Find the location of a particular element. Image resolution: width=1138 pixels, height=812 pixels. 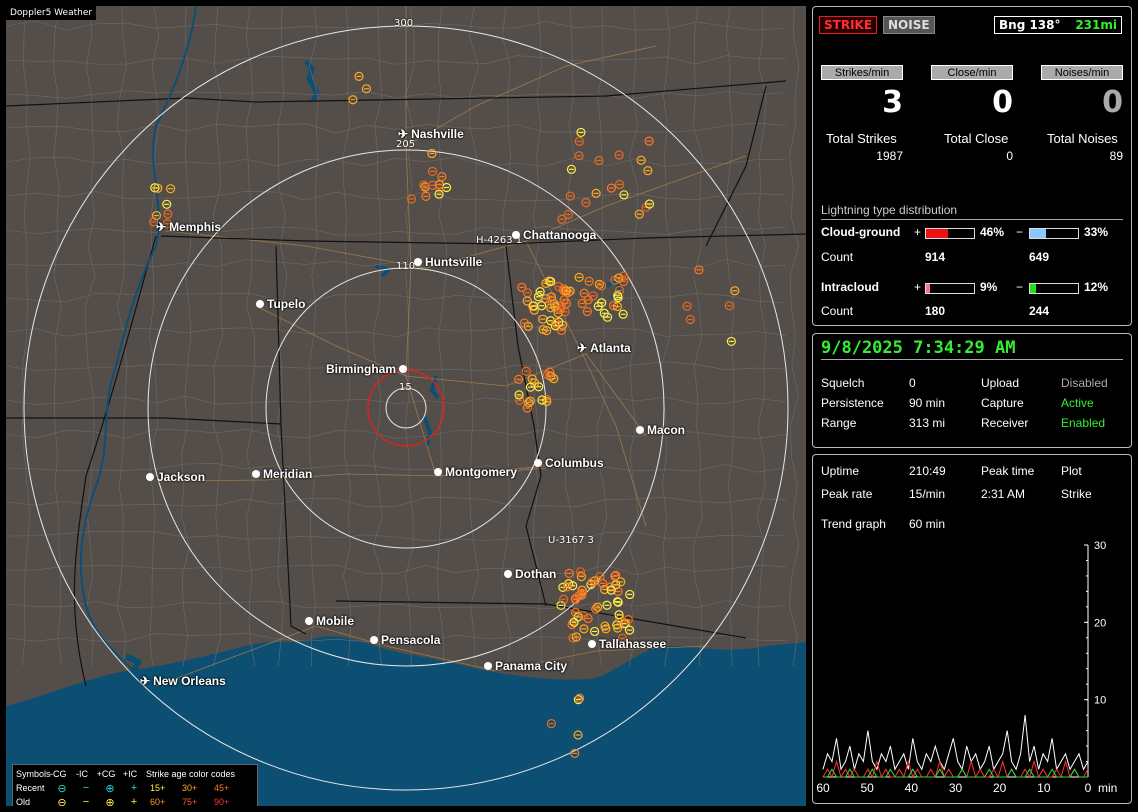

atlantic-edge is located at coordinates (786, 496).